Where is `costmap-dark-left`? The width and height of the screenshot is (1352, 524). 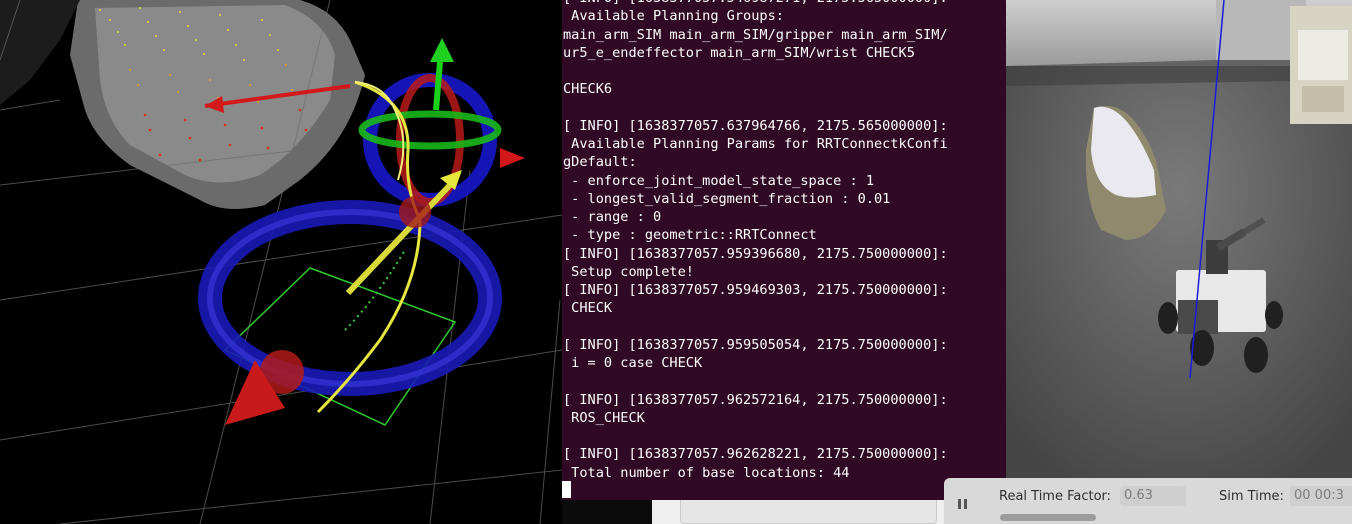
costmap-dark-left is located at coordinates (40, 52).